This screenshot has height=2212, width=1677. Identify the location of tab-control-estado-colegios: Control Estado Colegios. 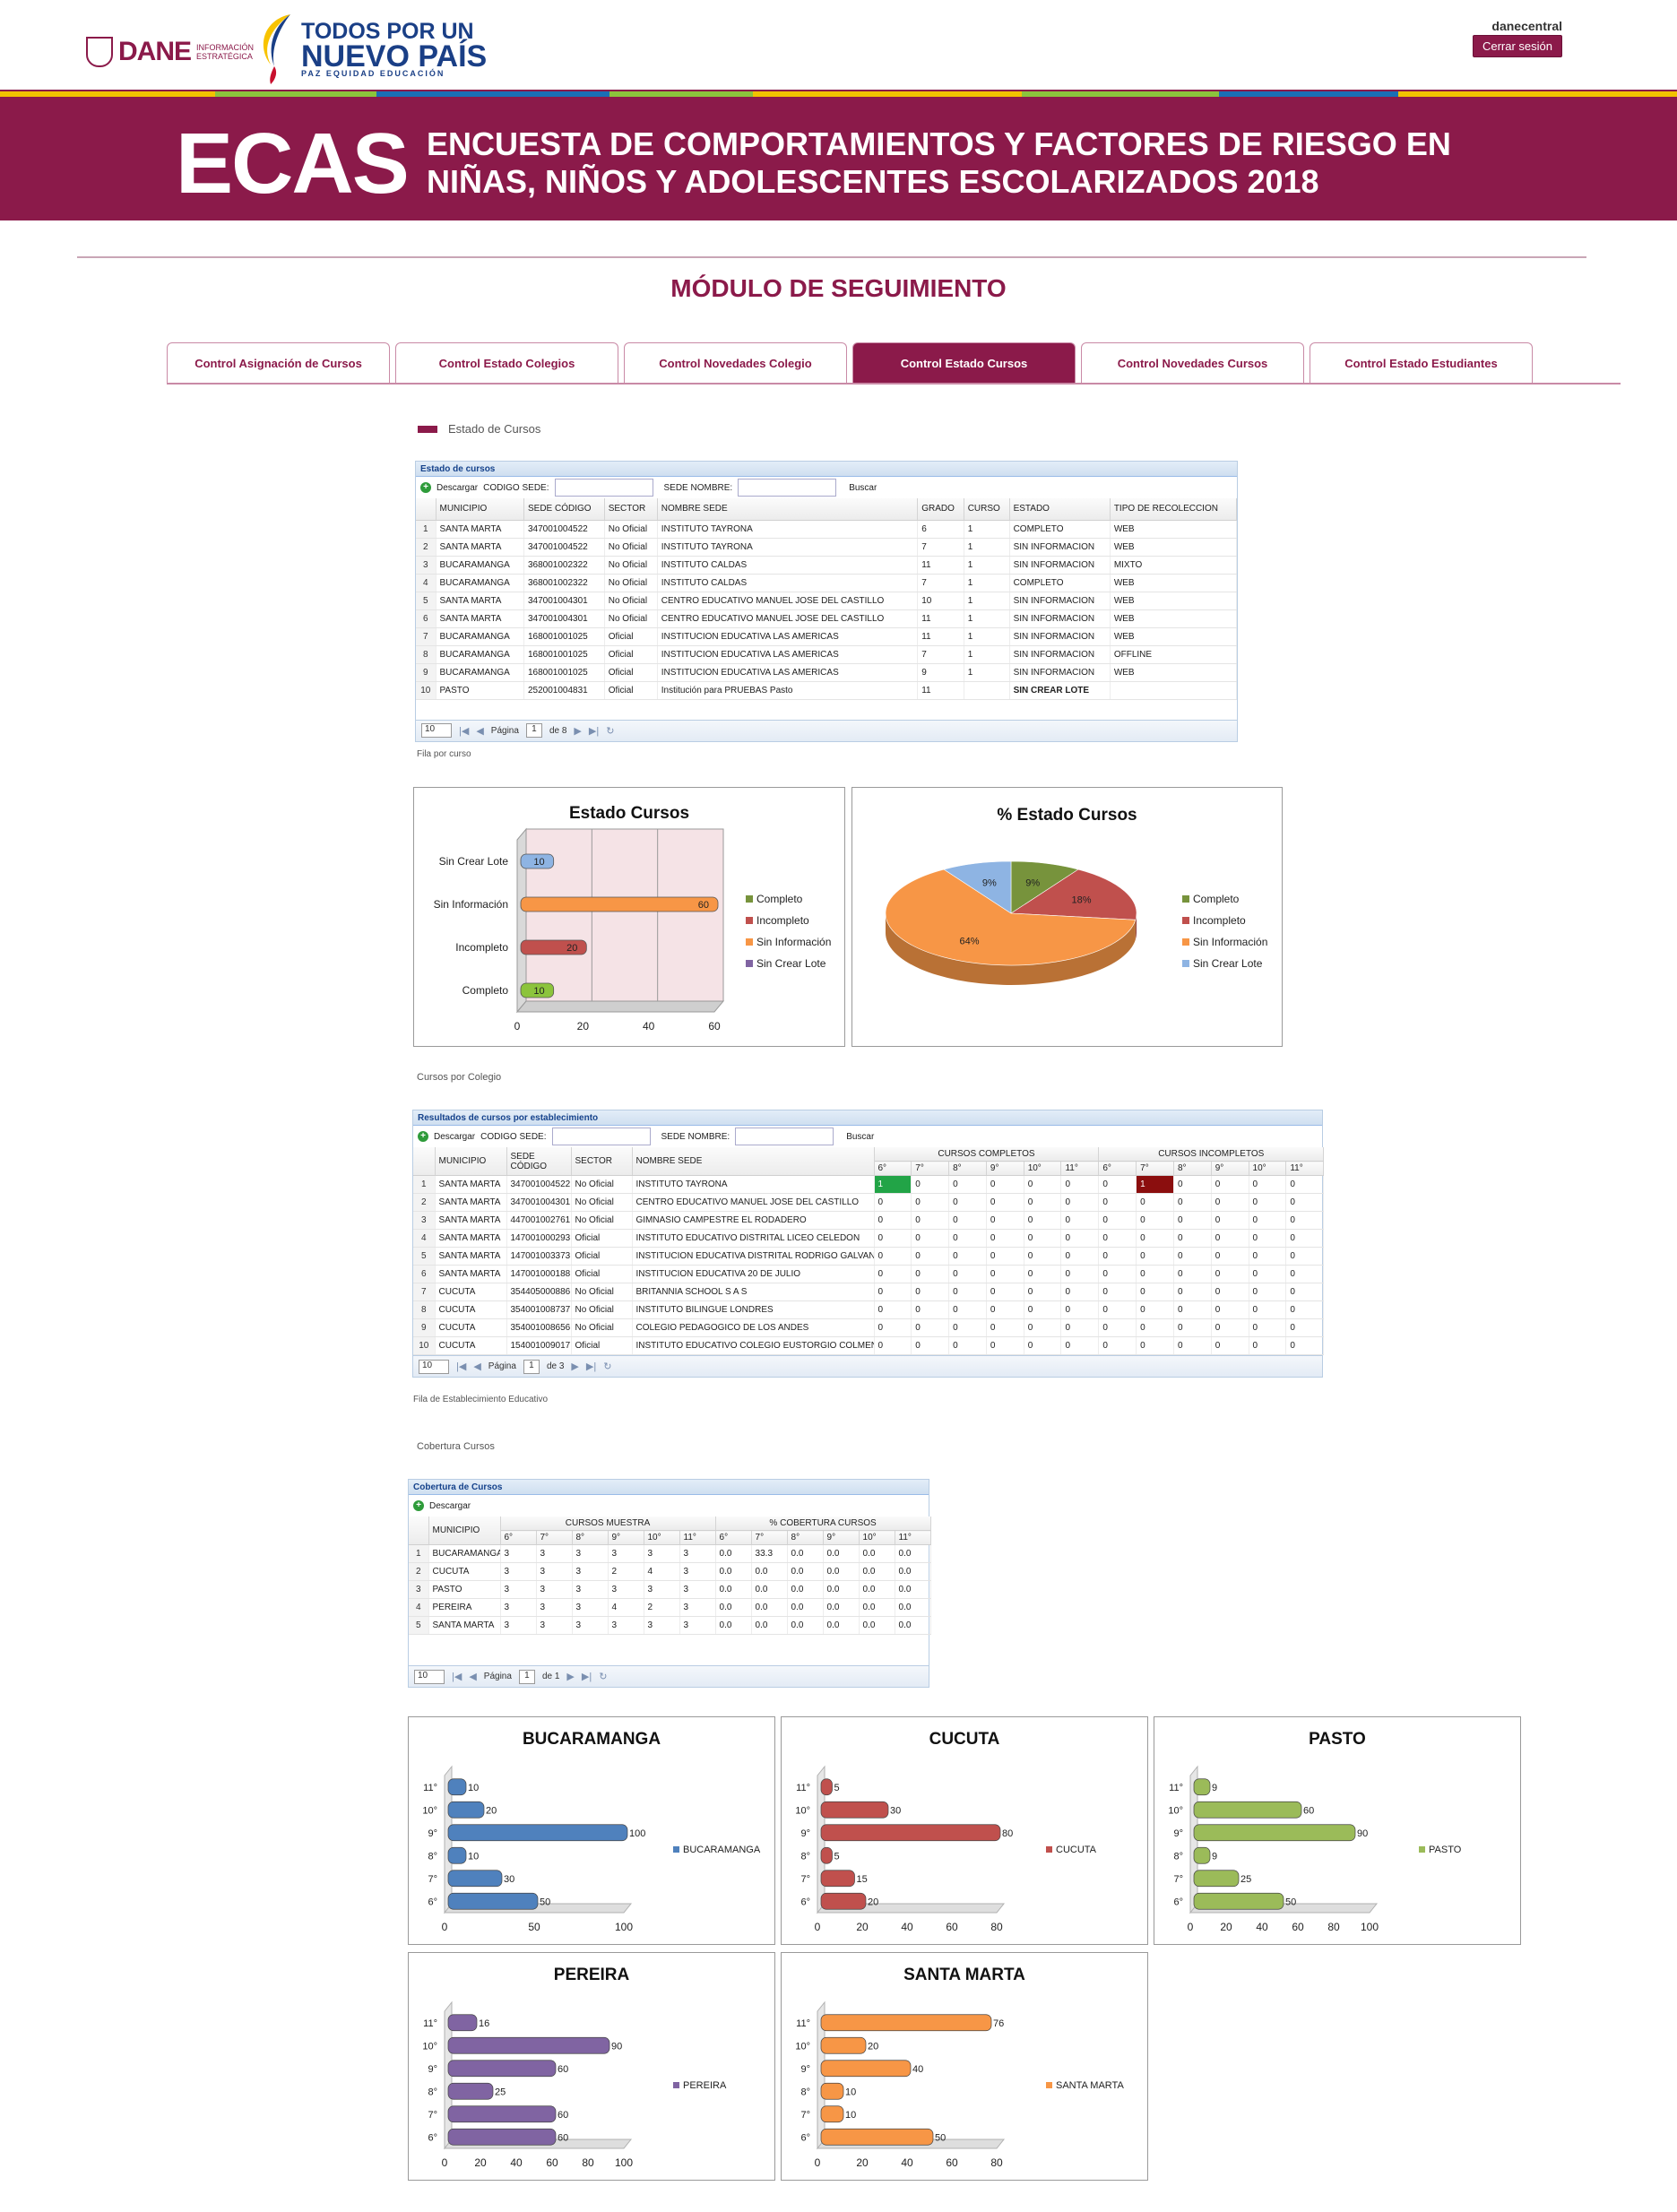
(506, 363).